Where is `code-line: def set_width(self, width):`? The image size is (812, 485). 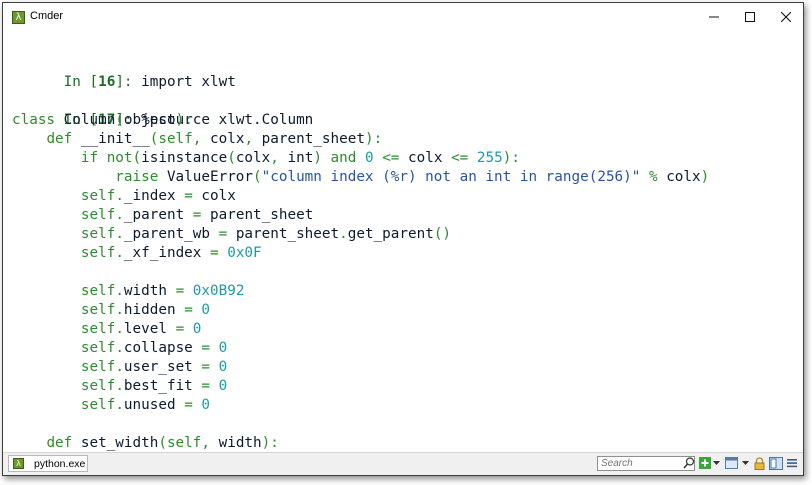
code-line: def set_width(self, width): is located at coordinates (162, 443).